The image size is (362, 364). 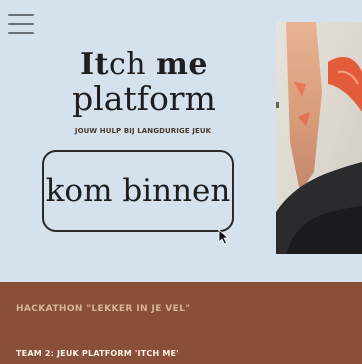 I want to click on hackathon-title: HACKATHON "LEKKER IN JE VEL", so click(x=103, y=309).